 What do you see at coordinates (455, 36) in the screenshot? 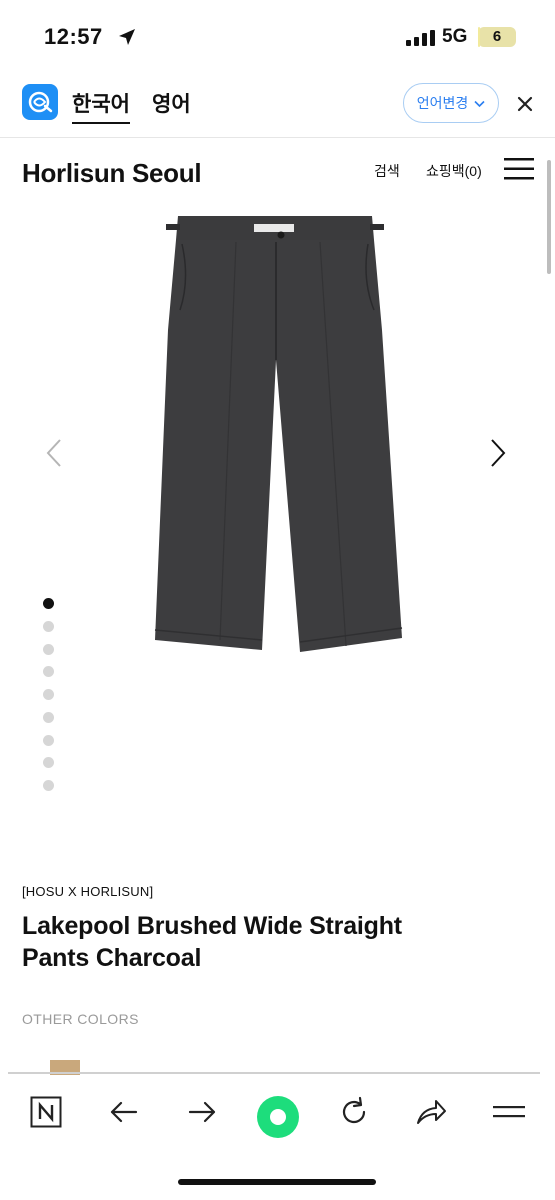
I see `network-type: 5G` at bounding box center [455, 36].